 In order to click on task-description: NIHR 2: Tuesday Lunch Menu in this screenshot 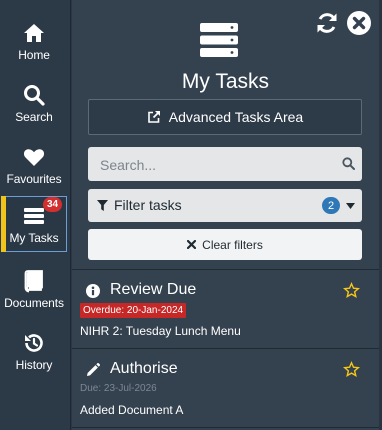, I will do `click(160, 331)`.